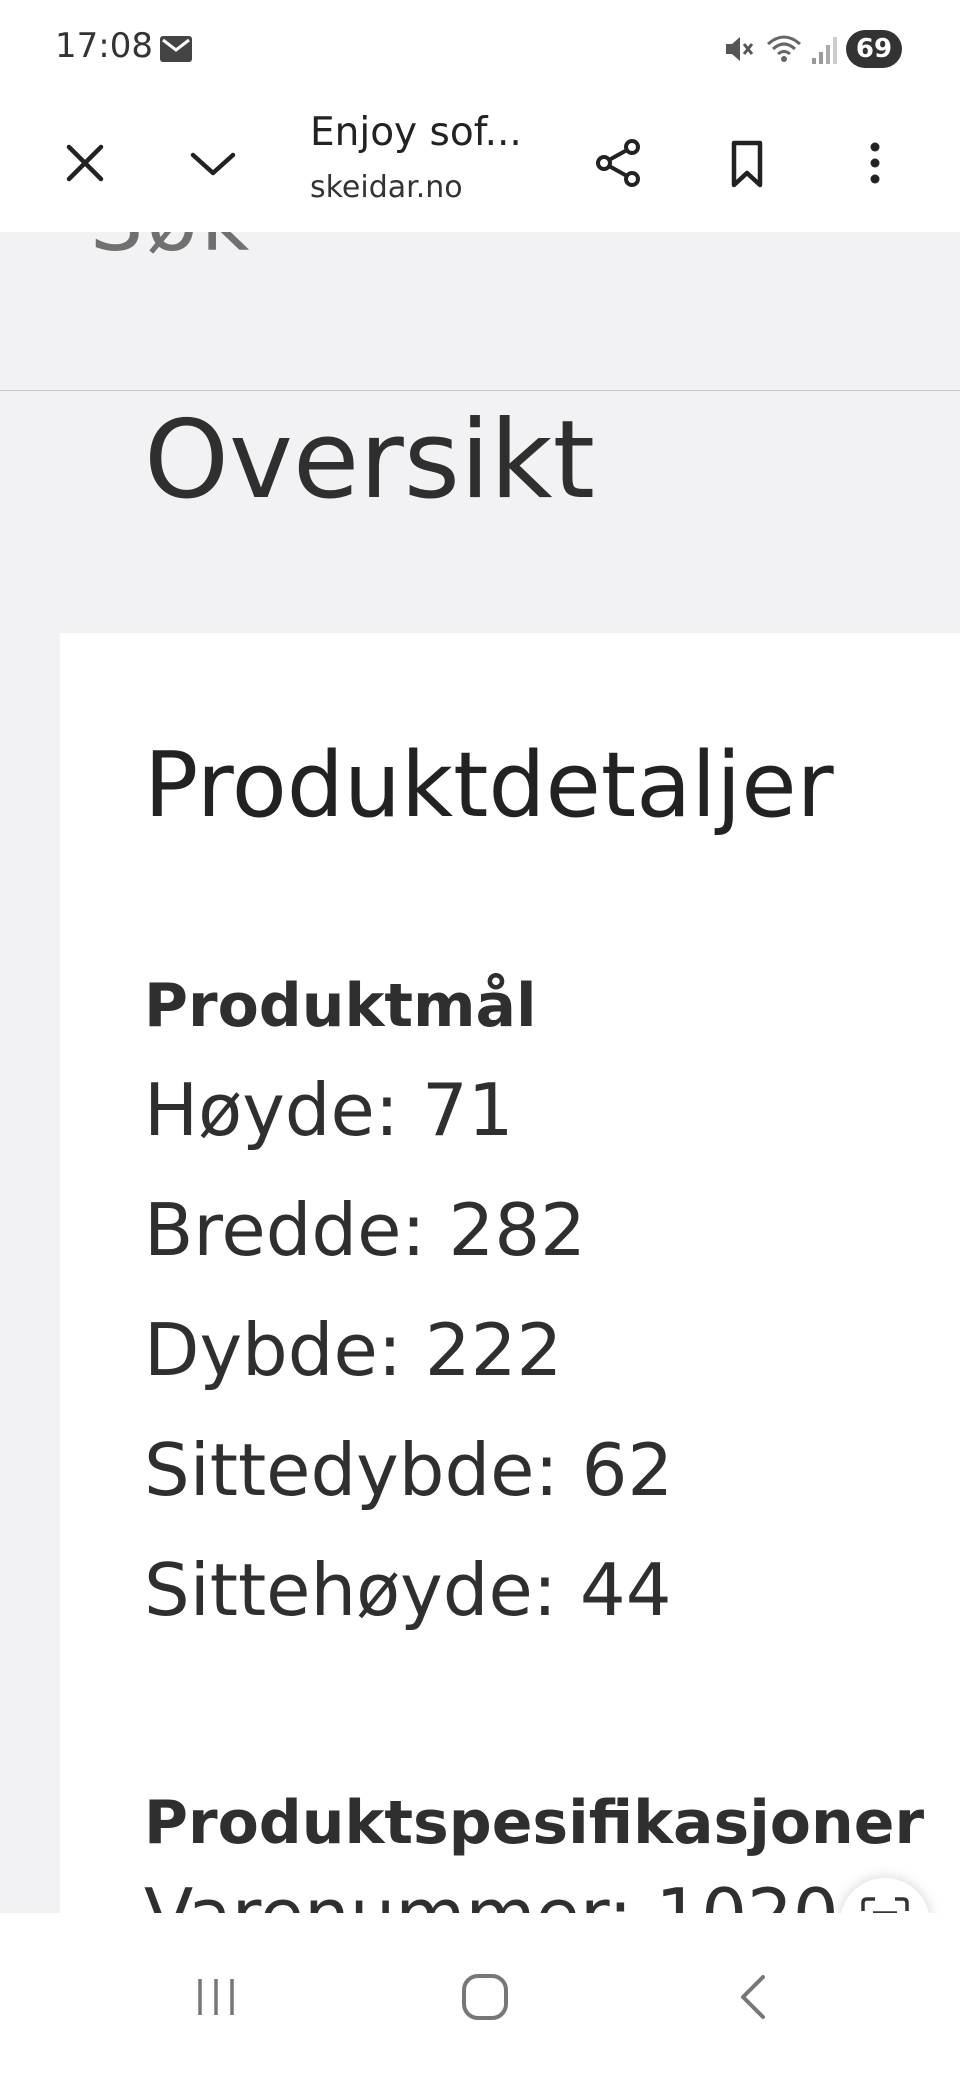 This screenshot has height=2081, width=960. I want to click on status-time: 17:08, so click(104, 46).